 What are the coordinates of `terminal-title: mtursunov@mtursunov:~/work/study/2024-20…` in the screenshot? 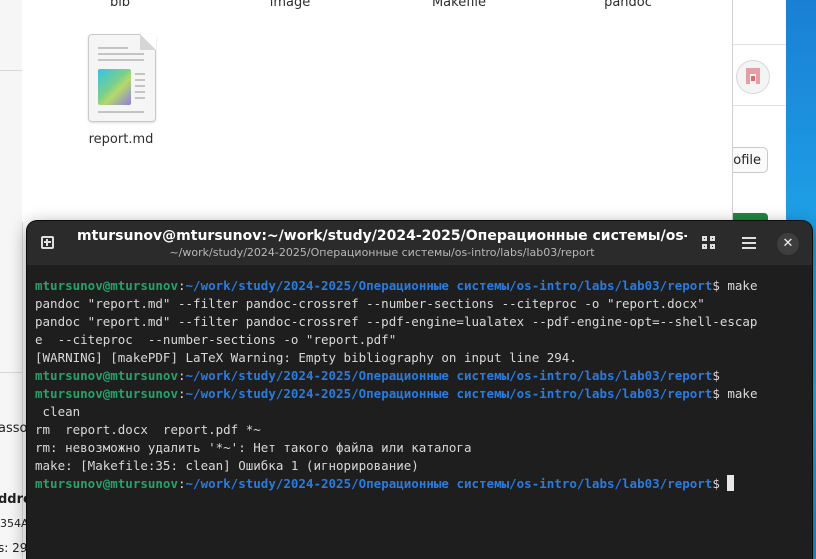 It's located at (382, 236).